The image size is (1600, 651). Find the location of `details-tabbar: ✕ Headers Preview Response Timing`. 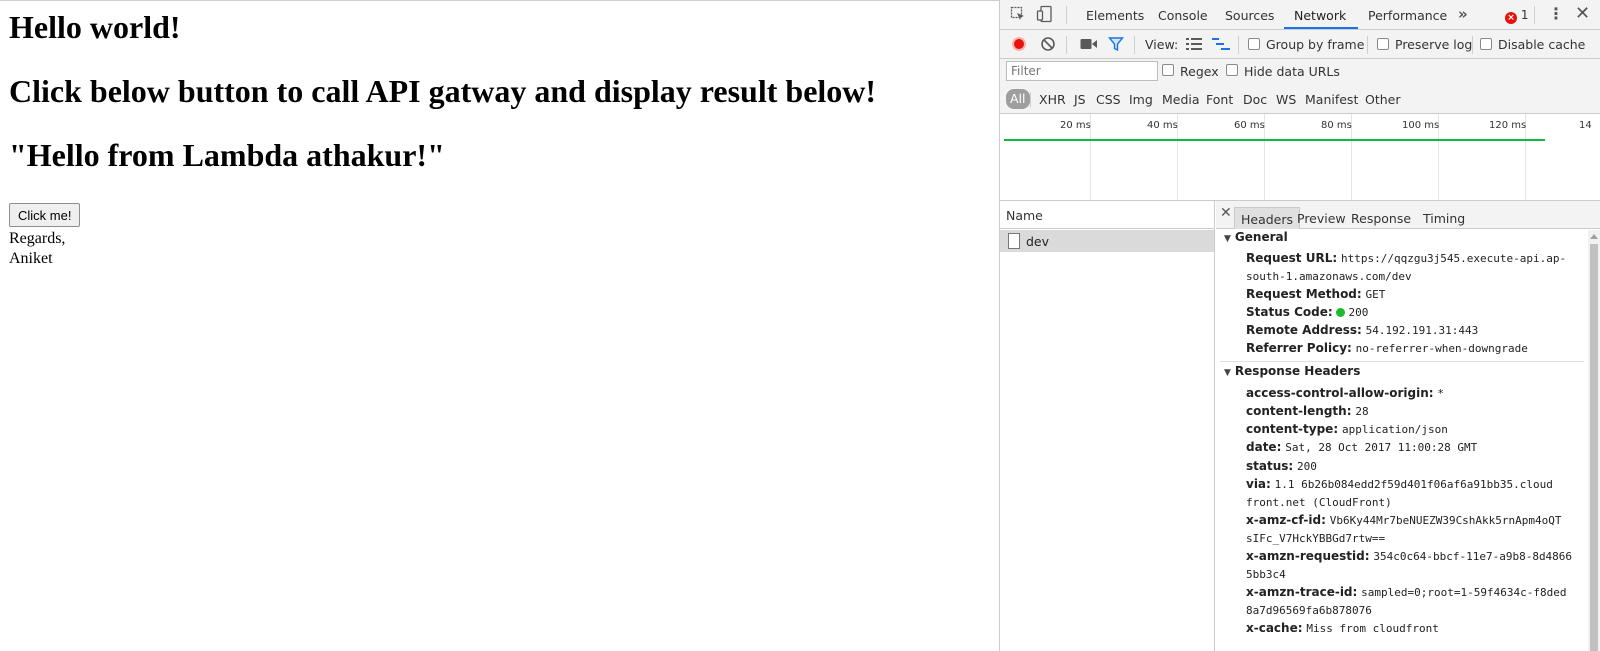

details-tabbar: ✕ Headers Preview Response Timing is located at coordinates (1408, 215).